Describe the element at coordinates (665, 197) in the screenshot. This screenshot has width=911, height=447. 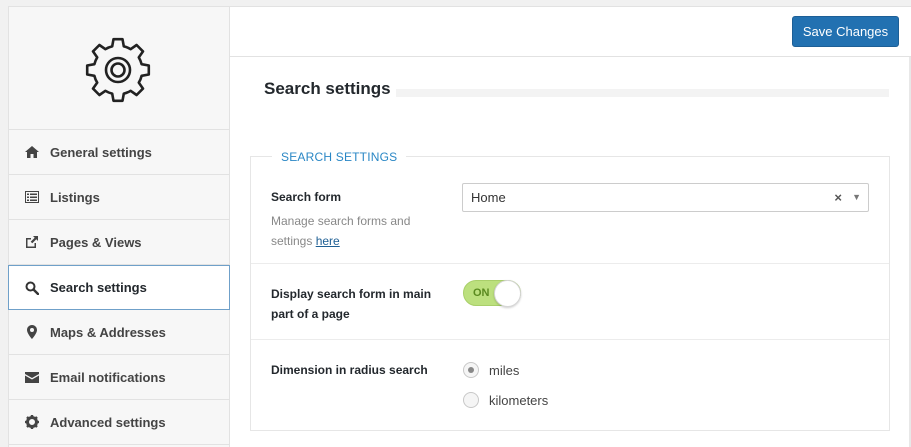
I see `search-form-select: Home × ▼` at that location.